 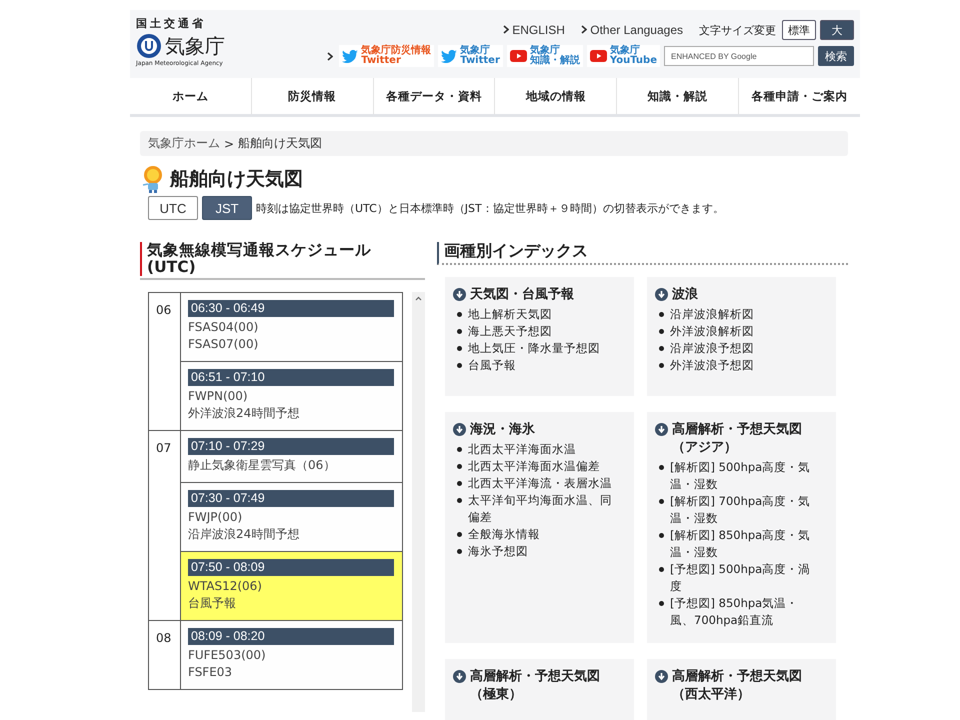 What do you see at coordinates (180, 23) in the screenshot?
I see `ministry-name: 国土交通省` at bounding box center [180, 23].